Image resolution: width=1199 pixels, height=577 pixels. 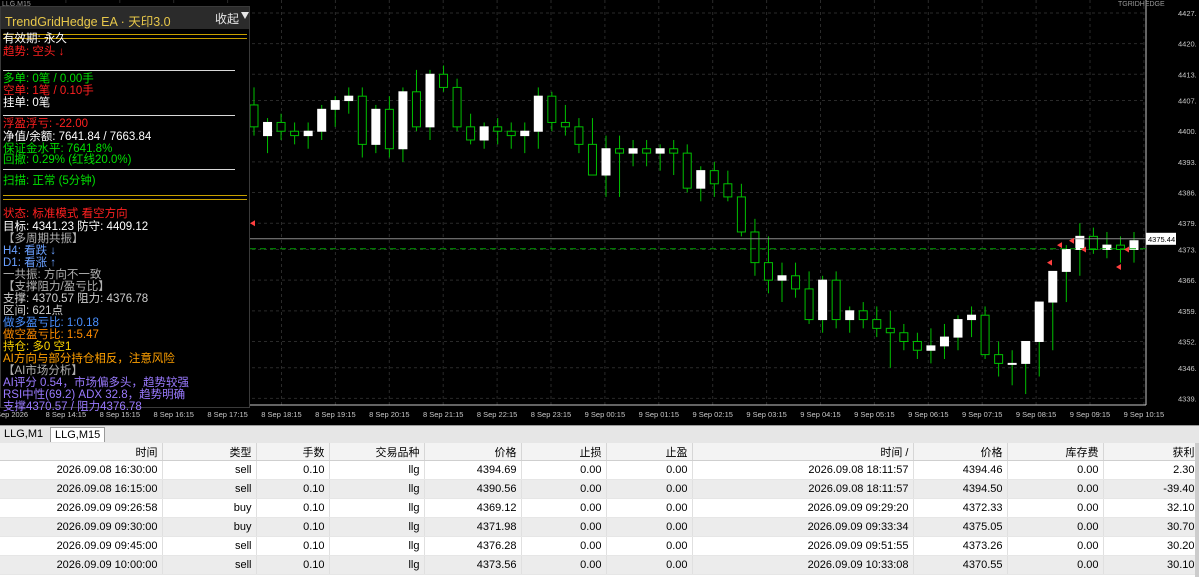 What do you see at coordinates (1151, 508) in the screenshot?
I see `table-cell: 32.10` at bounding box center [1151, 508].